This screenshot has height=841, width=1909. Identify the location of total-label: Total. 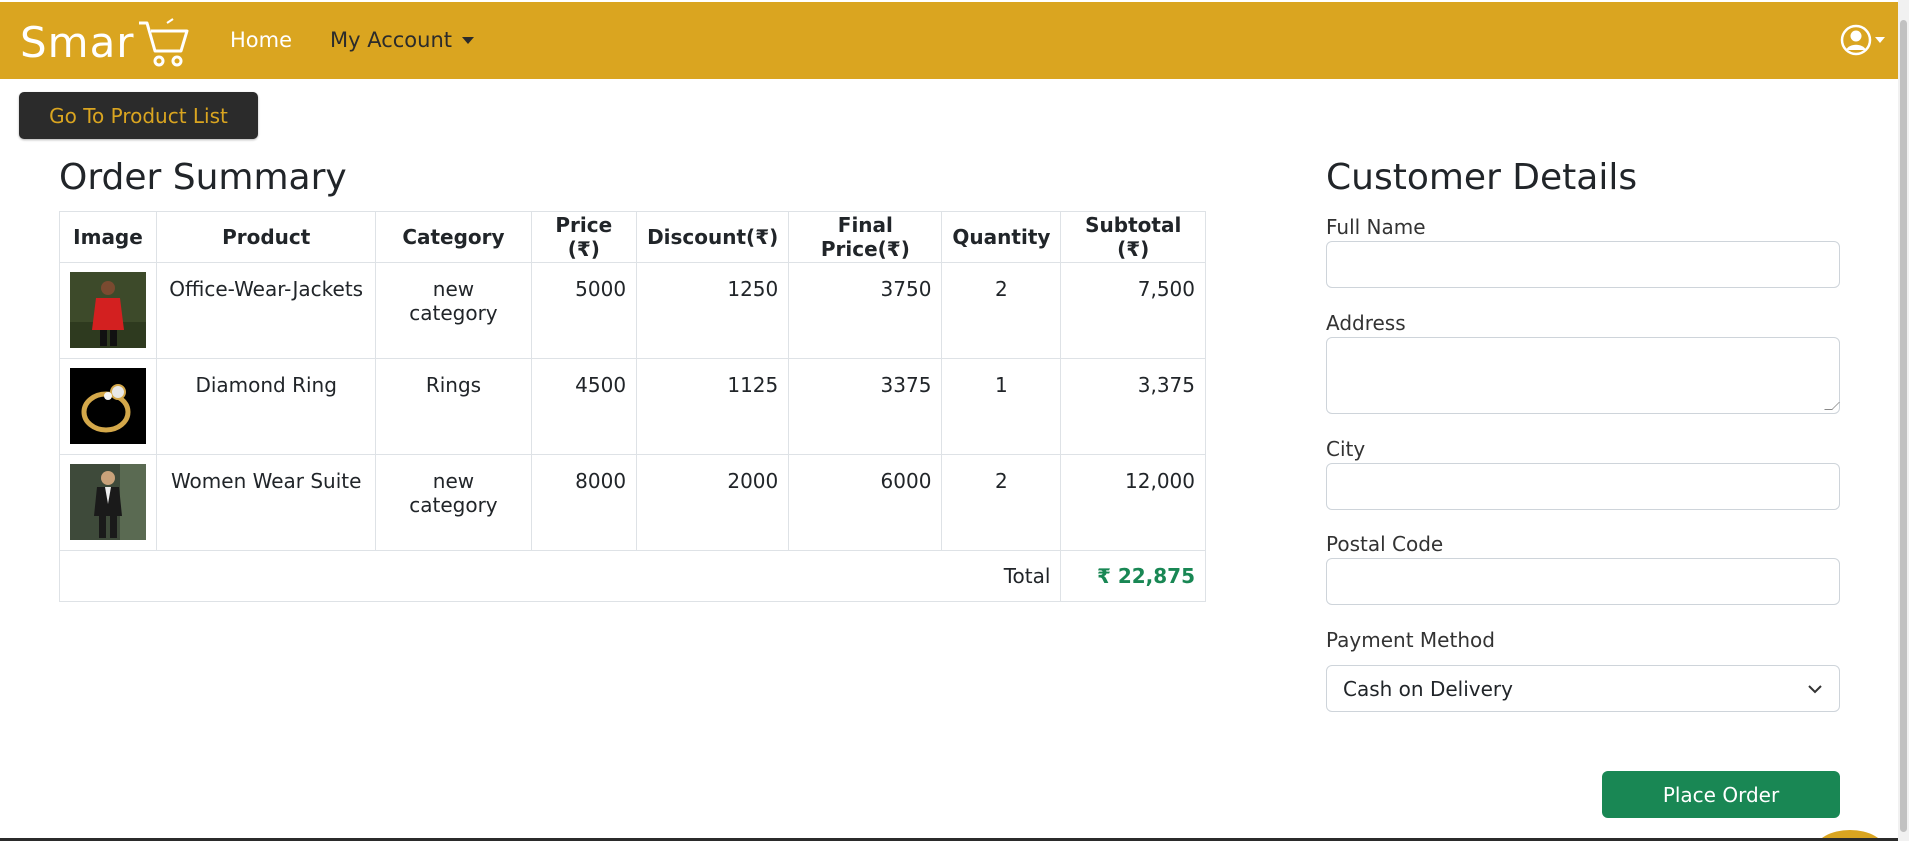
(560, 576).